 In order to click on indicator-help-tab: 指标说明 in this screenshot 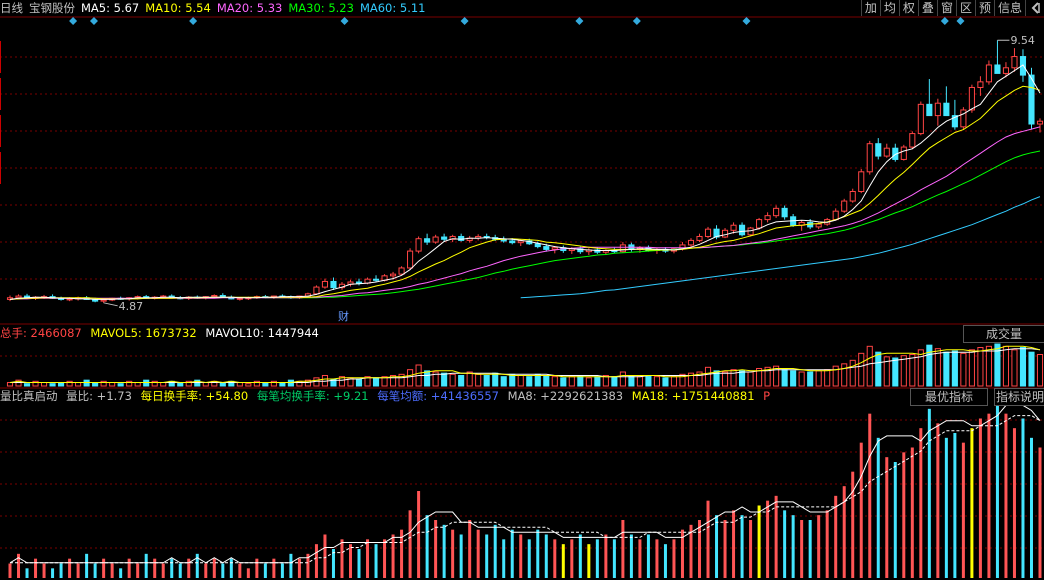, I will do `click(1019, 397)`.